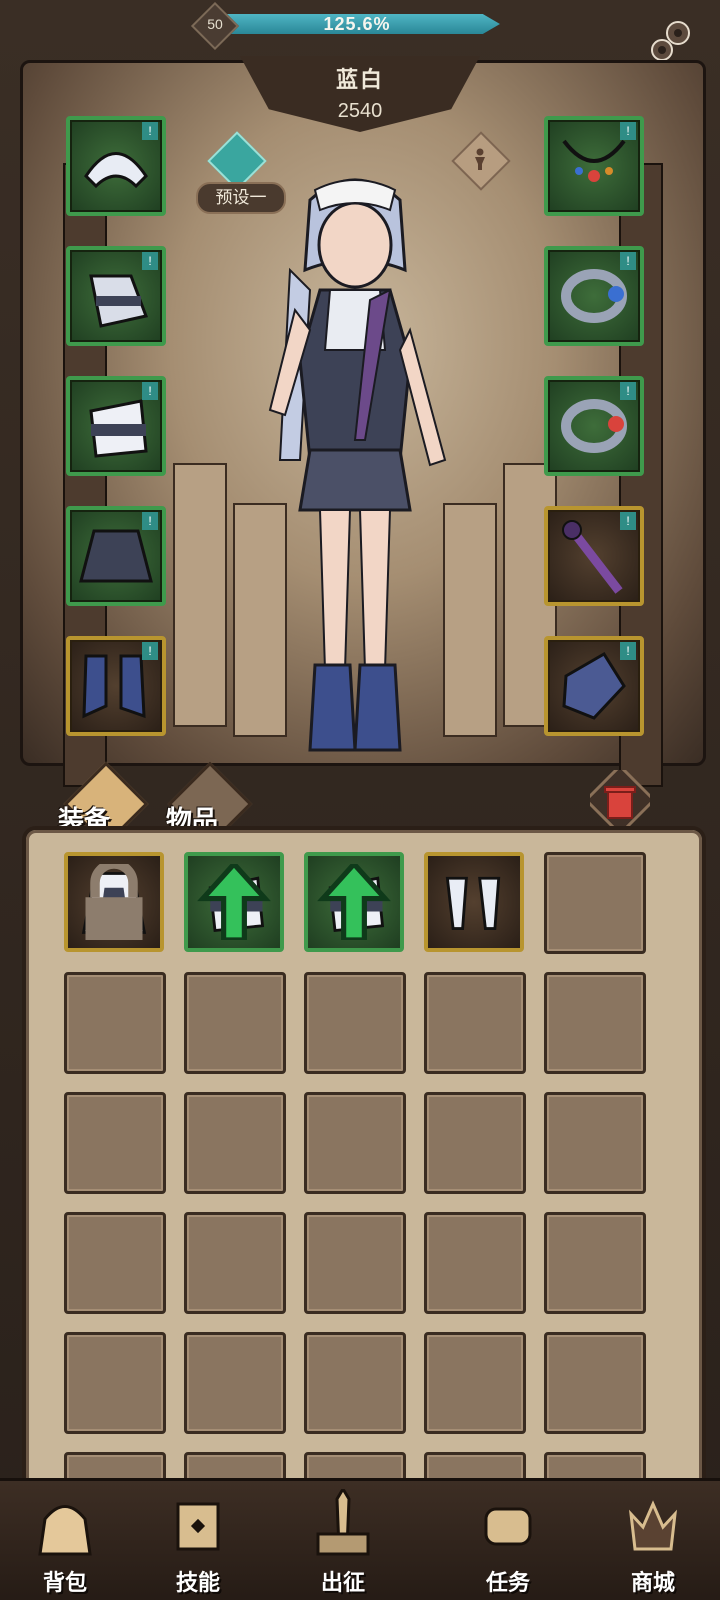  I want to click on bag-item-heels, so click(474, 902).